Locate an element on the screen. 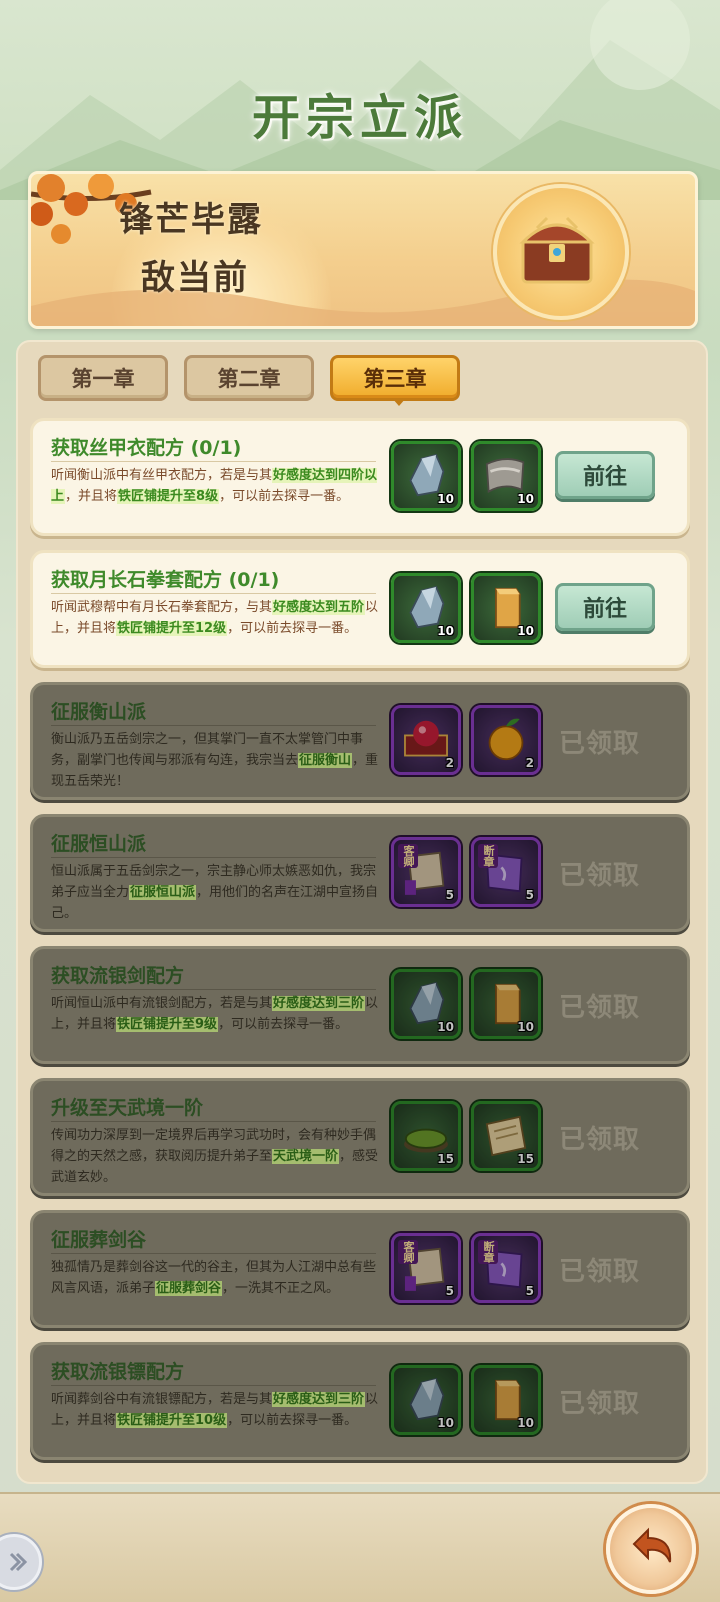  tab-chapter-2: 第二章 is located at coordinates (249, 378).